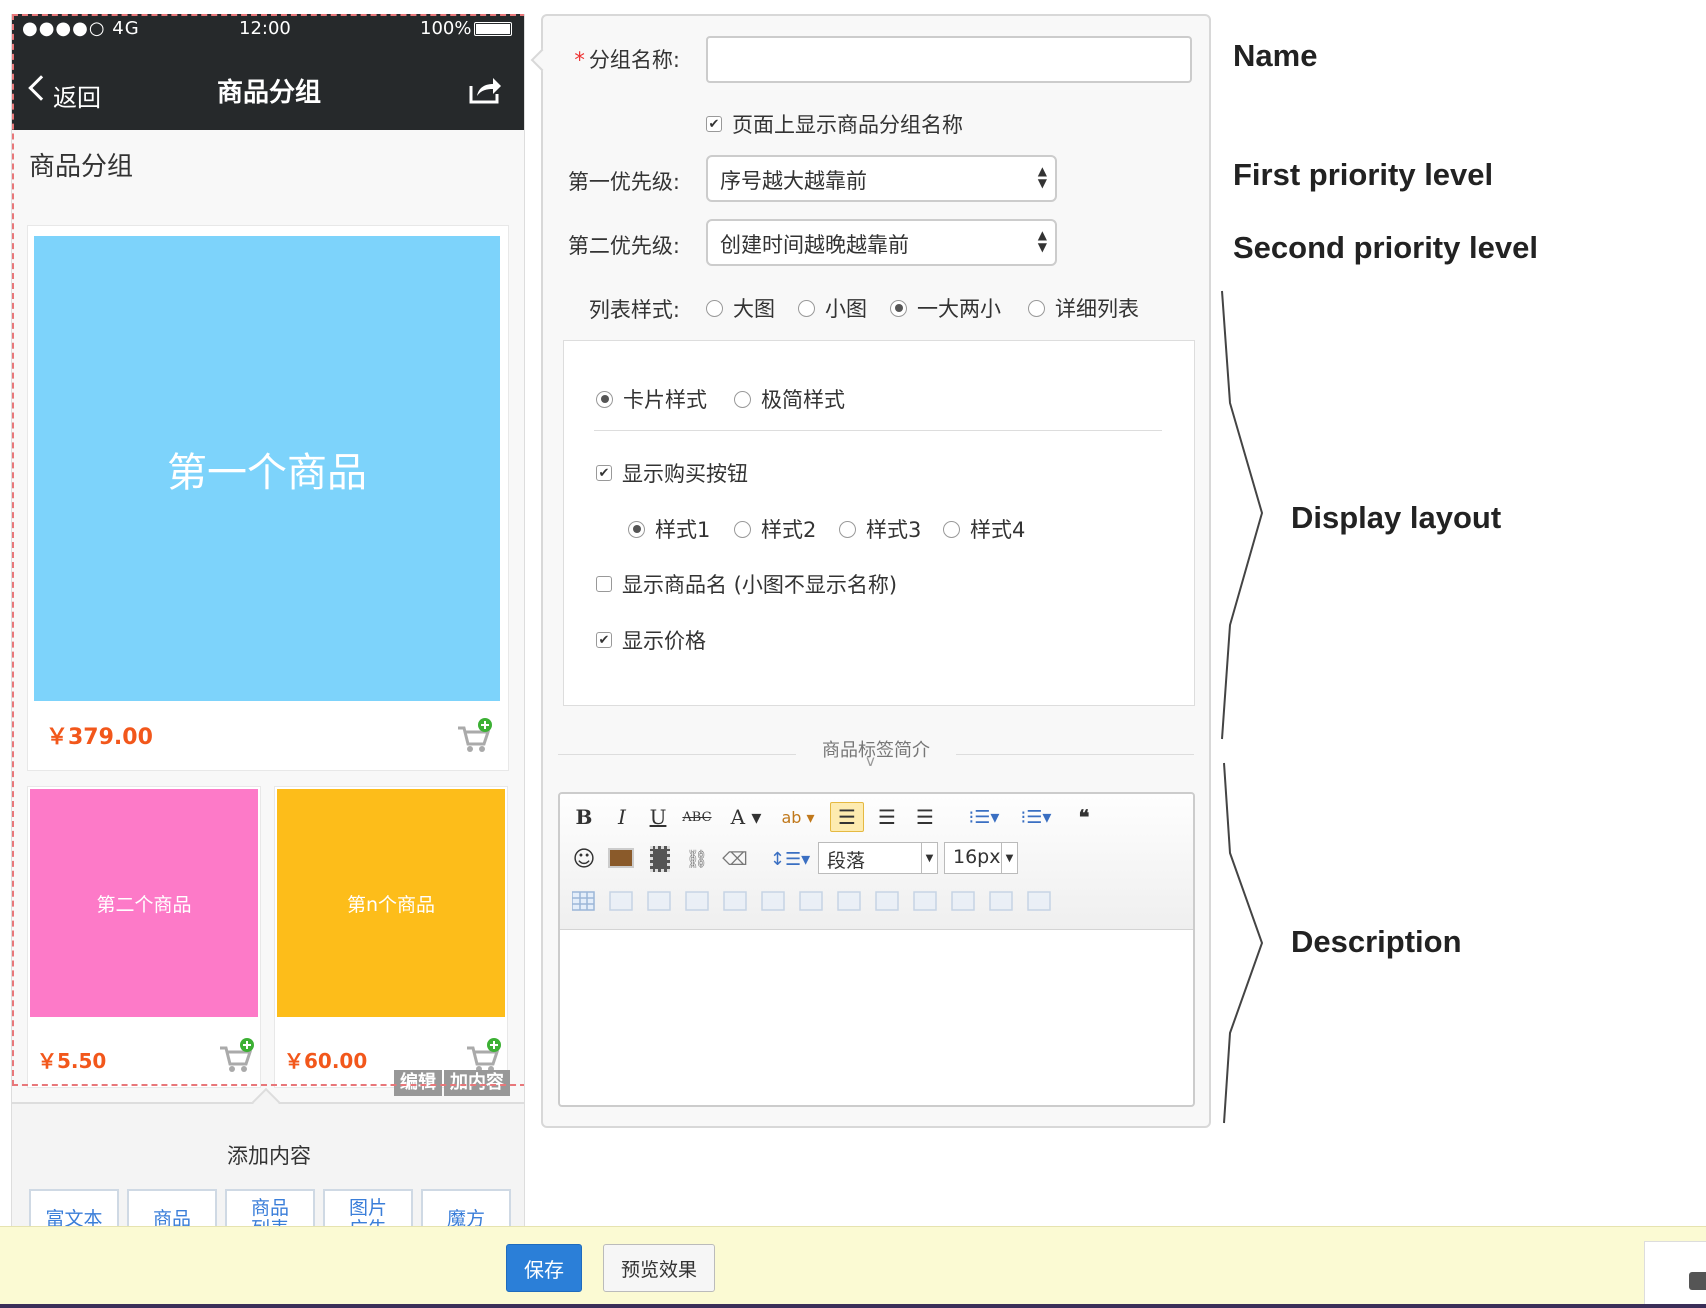  I want to click on group-name-input, so click(949, 59).